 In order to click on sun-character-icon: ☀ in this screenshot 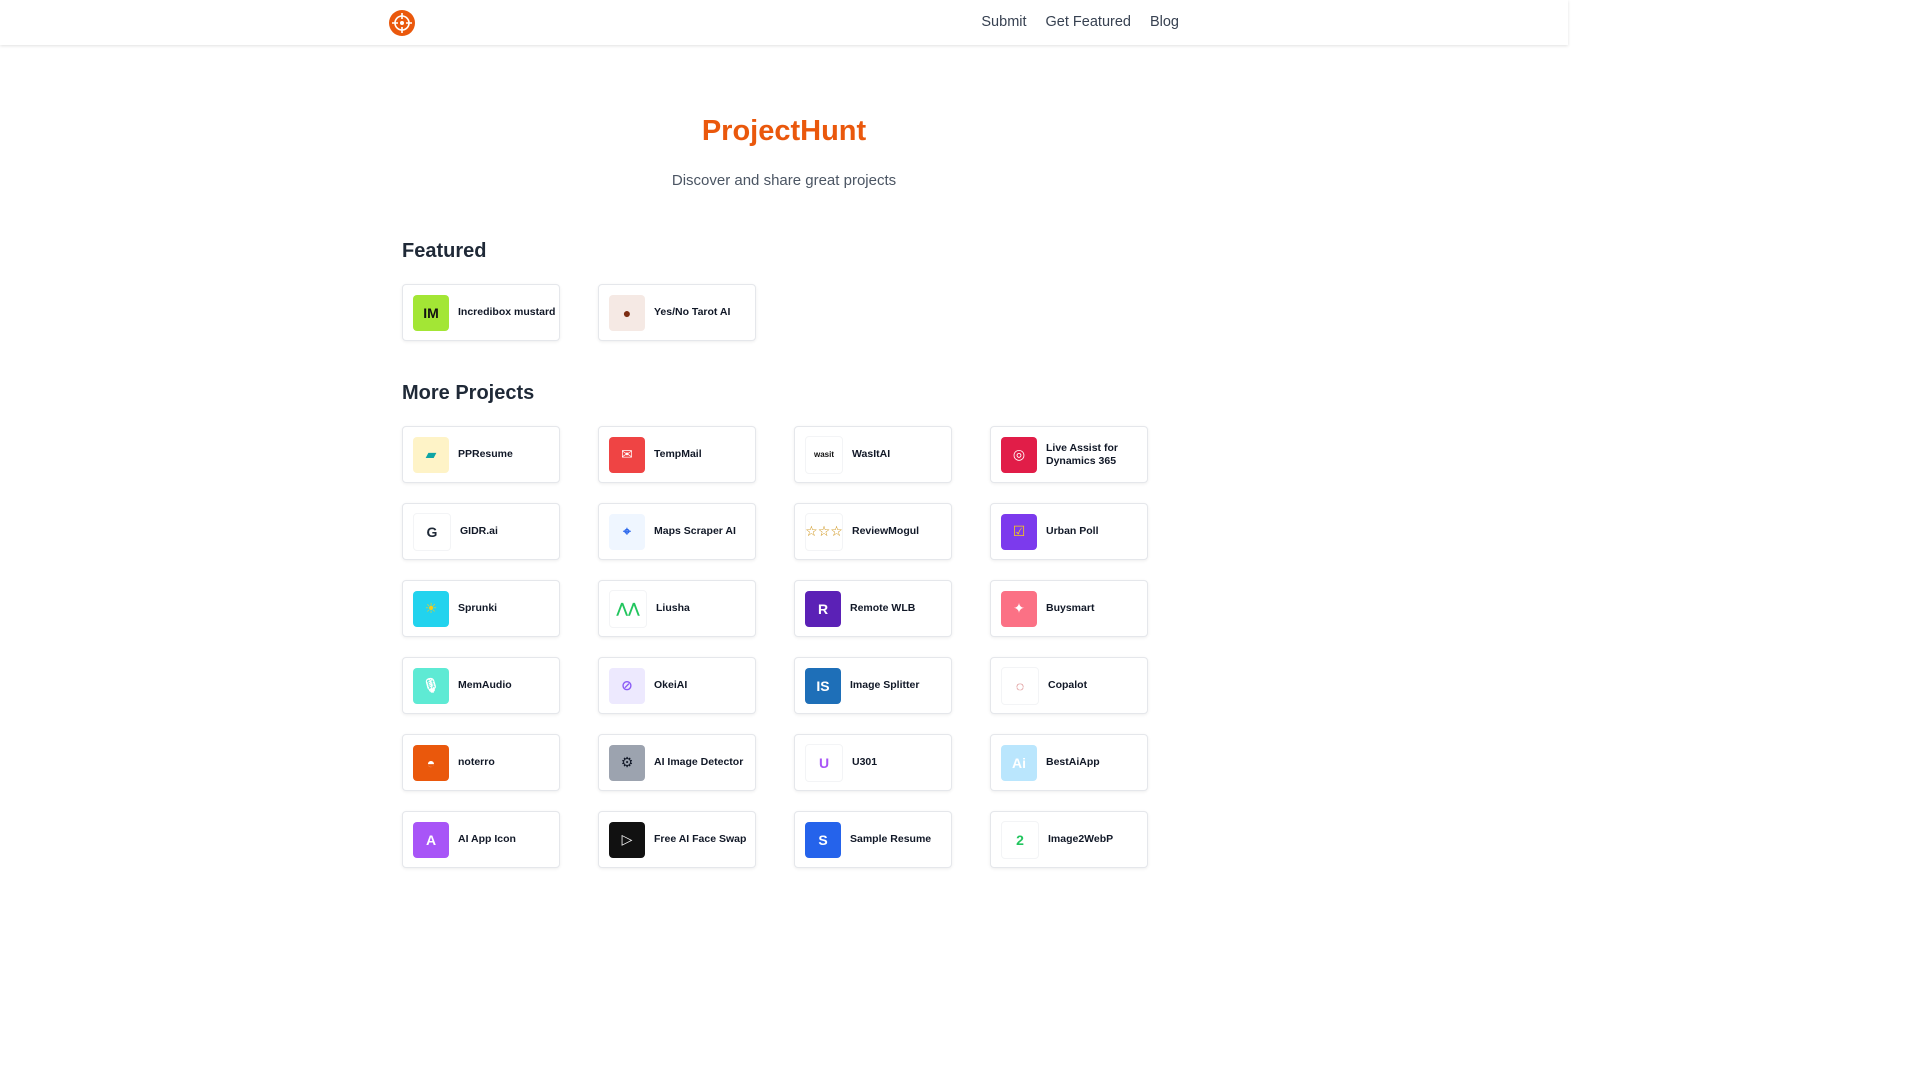, I will do `click(431, 608)`.